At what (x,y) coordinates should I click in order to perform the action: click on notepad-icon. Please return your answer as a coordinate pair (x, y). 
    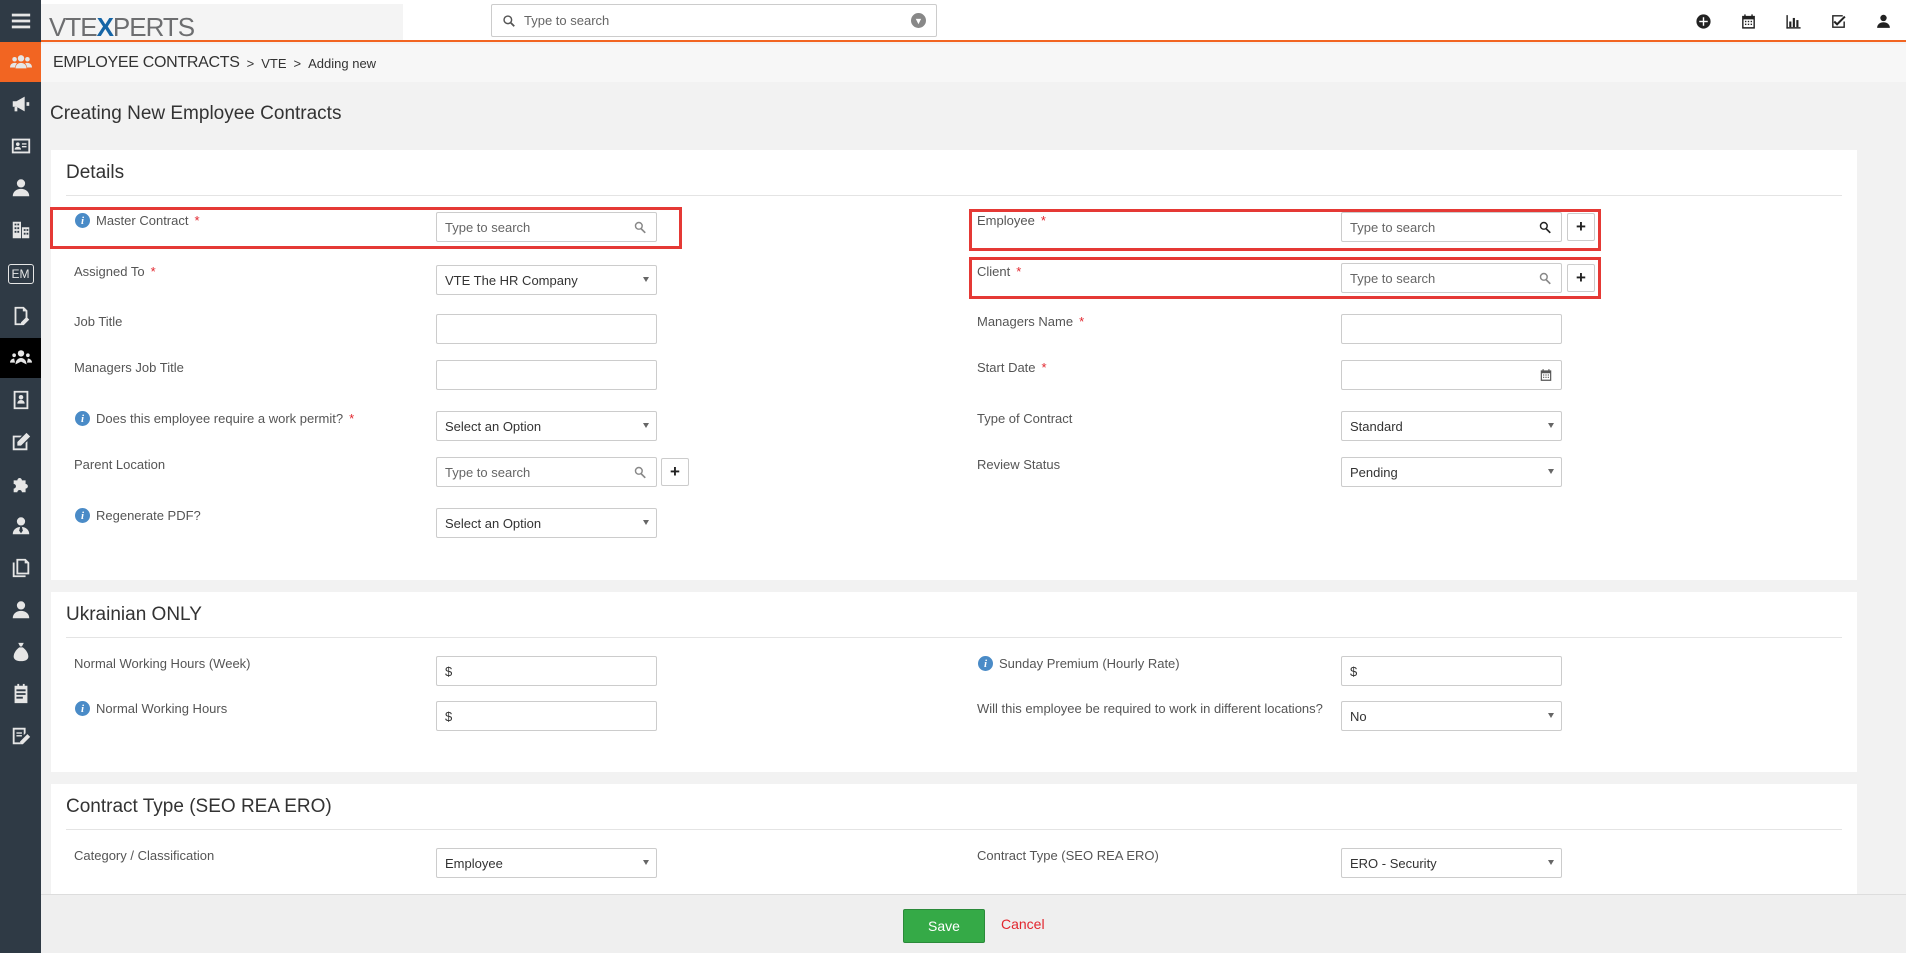
    Looking at the image, I should click on (20, 694).